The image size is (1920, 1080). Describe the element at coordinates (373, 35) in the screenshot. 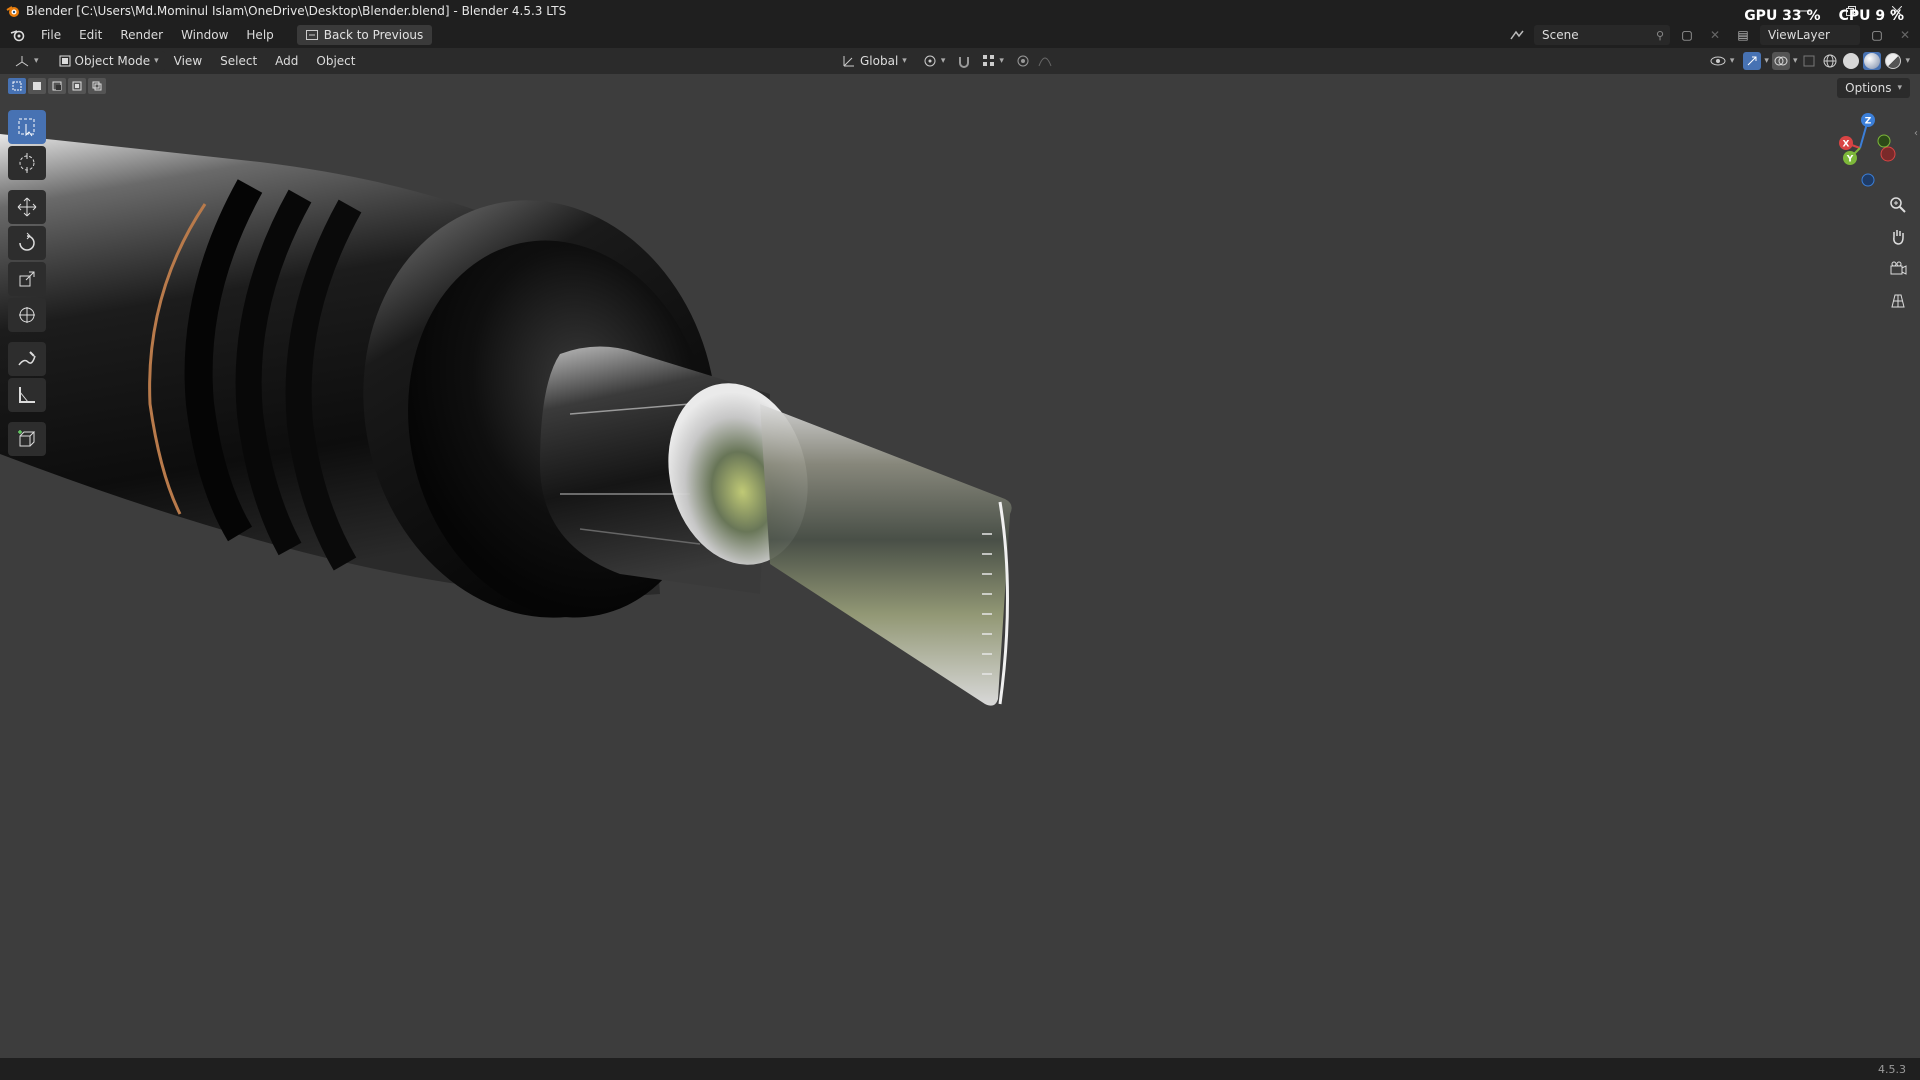

I see `back-to-previous-label: Back to Previous` at that location.